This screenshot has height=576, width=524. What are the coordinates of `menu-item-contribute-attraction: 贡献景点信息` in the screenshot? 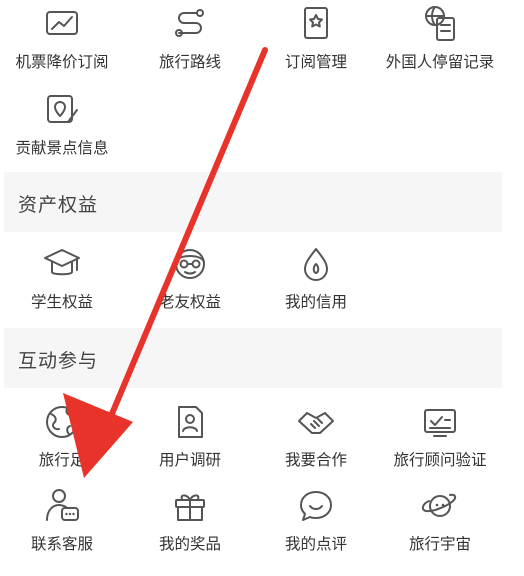 It's located at (62, 130).